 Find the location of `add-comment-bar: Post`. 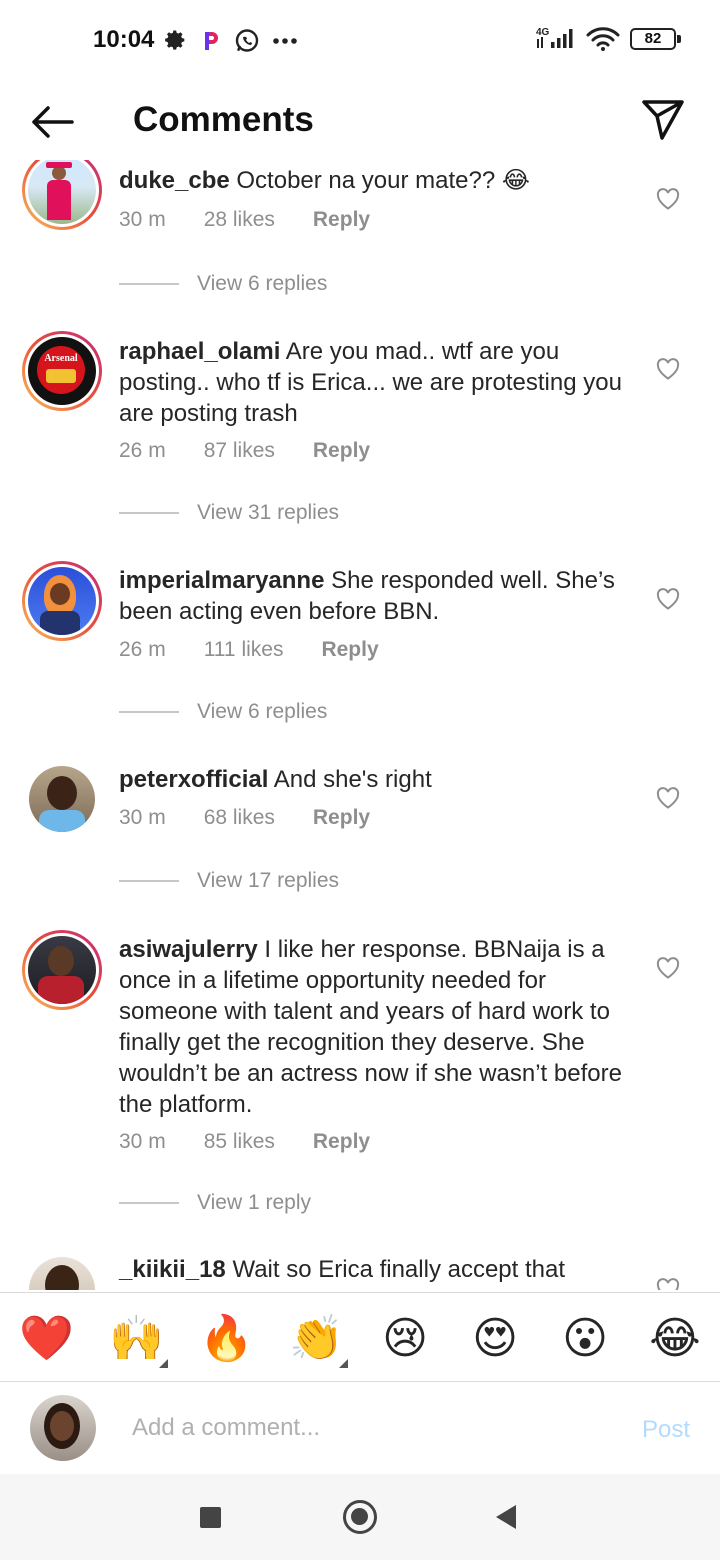

add-comment-bar: Post is located at coordinates (360, 1428).